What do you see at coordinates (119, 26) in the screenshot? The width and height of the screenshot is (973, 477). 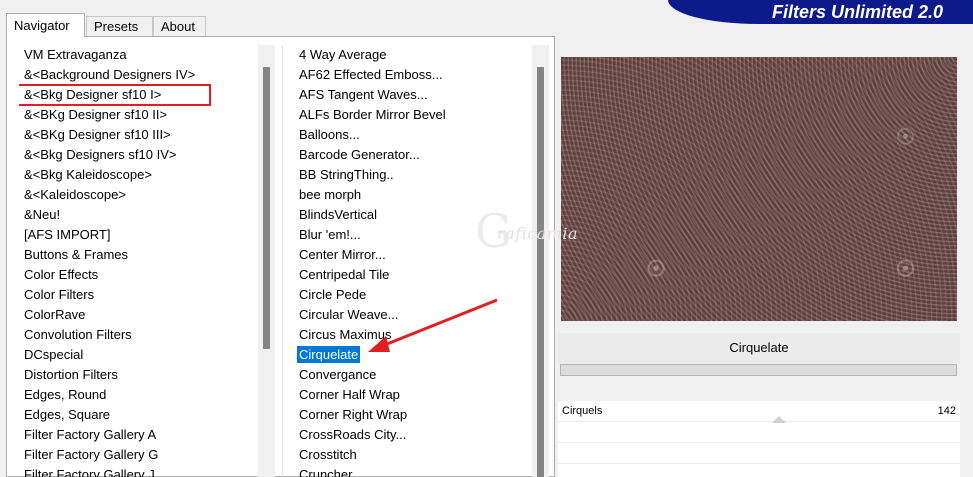 I see `tab-presets: Presets` at bounding box center [119, 26].